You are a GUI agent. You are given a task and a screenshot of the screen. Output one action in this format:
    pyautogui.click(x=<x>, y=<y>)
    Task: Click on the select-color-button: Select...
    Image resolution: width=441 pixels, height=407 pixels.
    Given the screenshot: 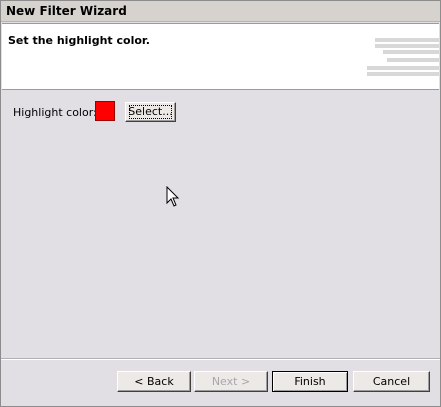 What is the action you would take?
    pyautogui.click(x=150, y=112)
    